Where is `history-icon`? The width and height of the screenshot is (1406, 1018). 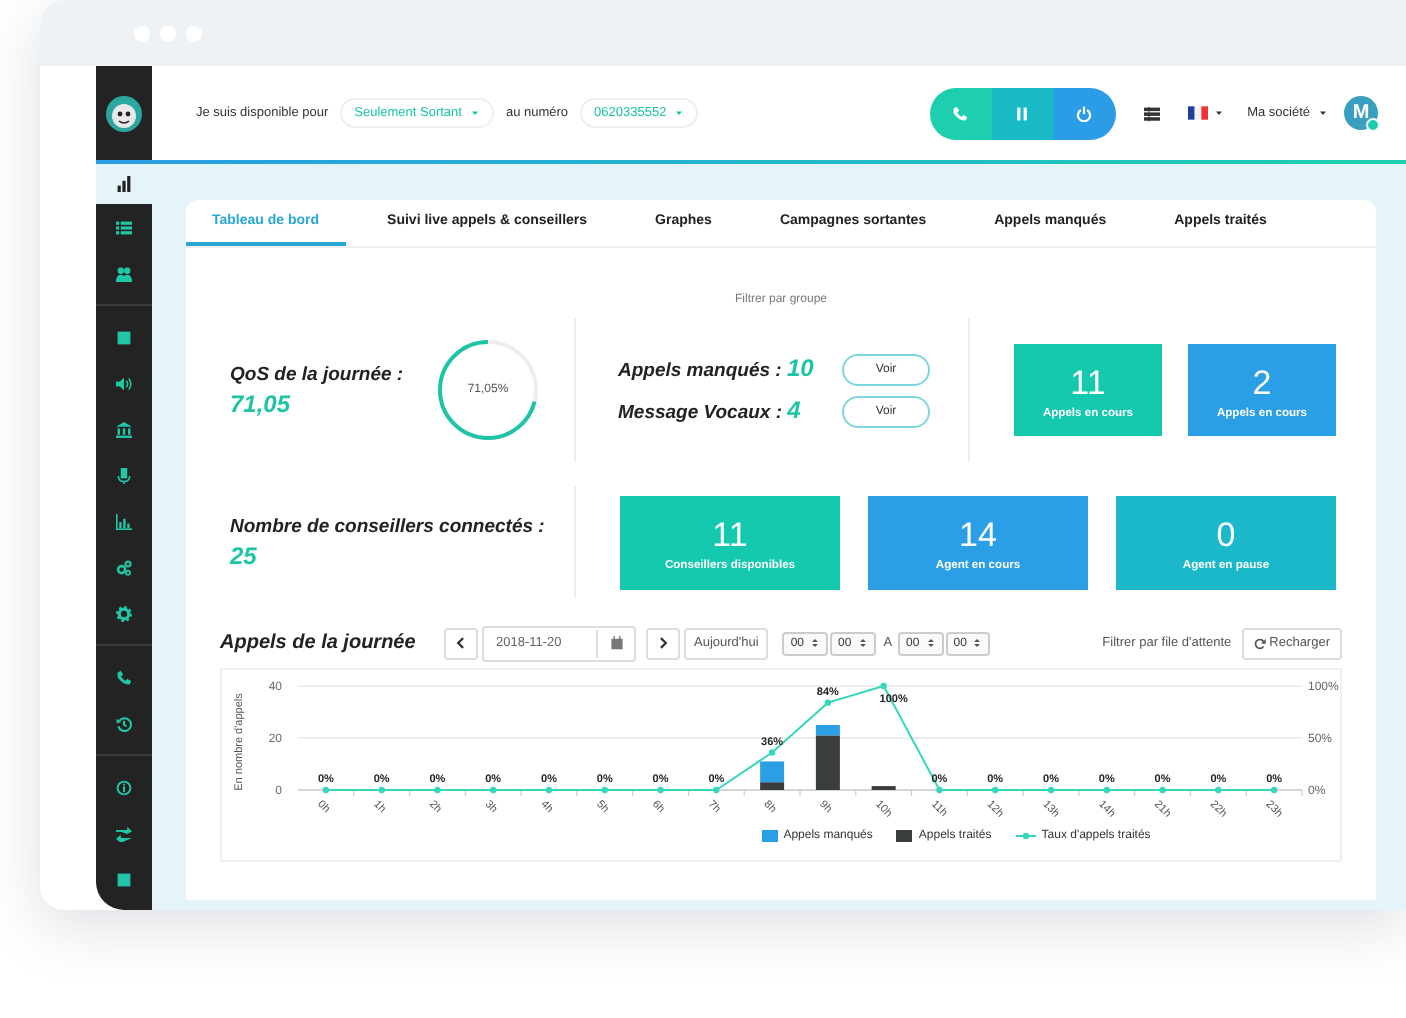
history-icon is located at coordinates (124, 723).